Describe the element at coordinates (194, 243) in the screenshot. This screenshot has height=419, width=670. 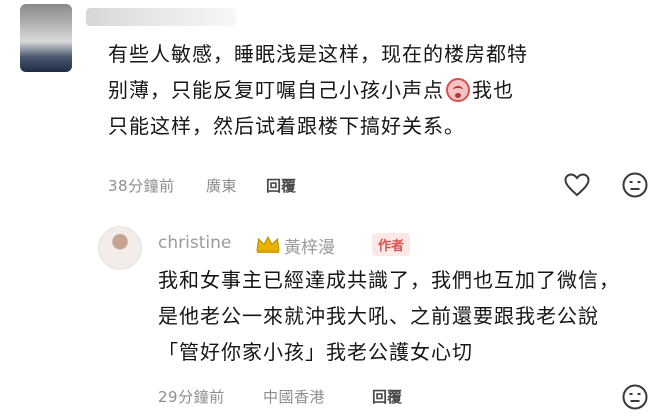
I see `reply-username: christine` at that location.